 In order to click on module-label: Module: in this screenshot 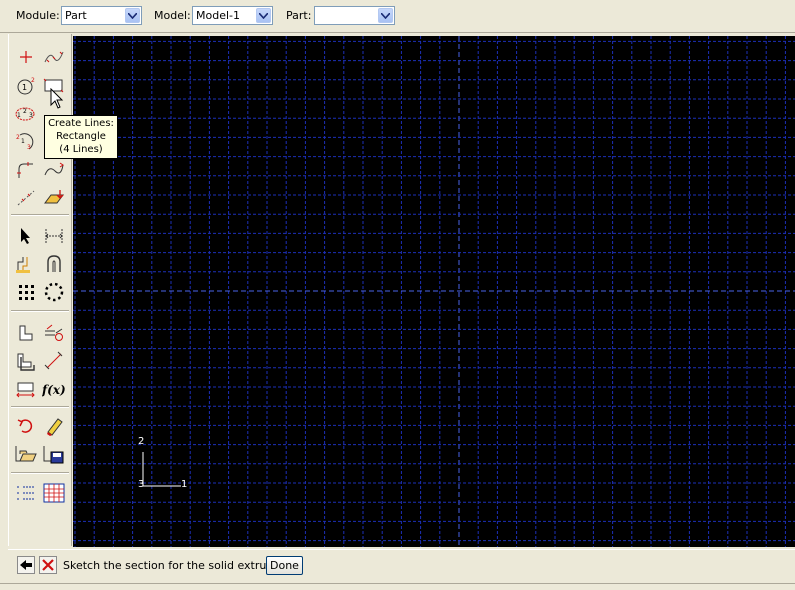, I will do `click(38, 15)`.